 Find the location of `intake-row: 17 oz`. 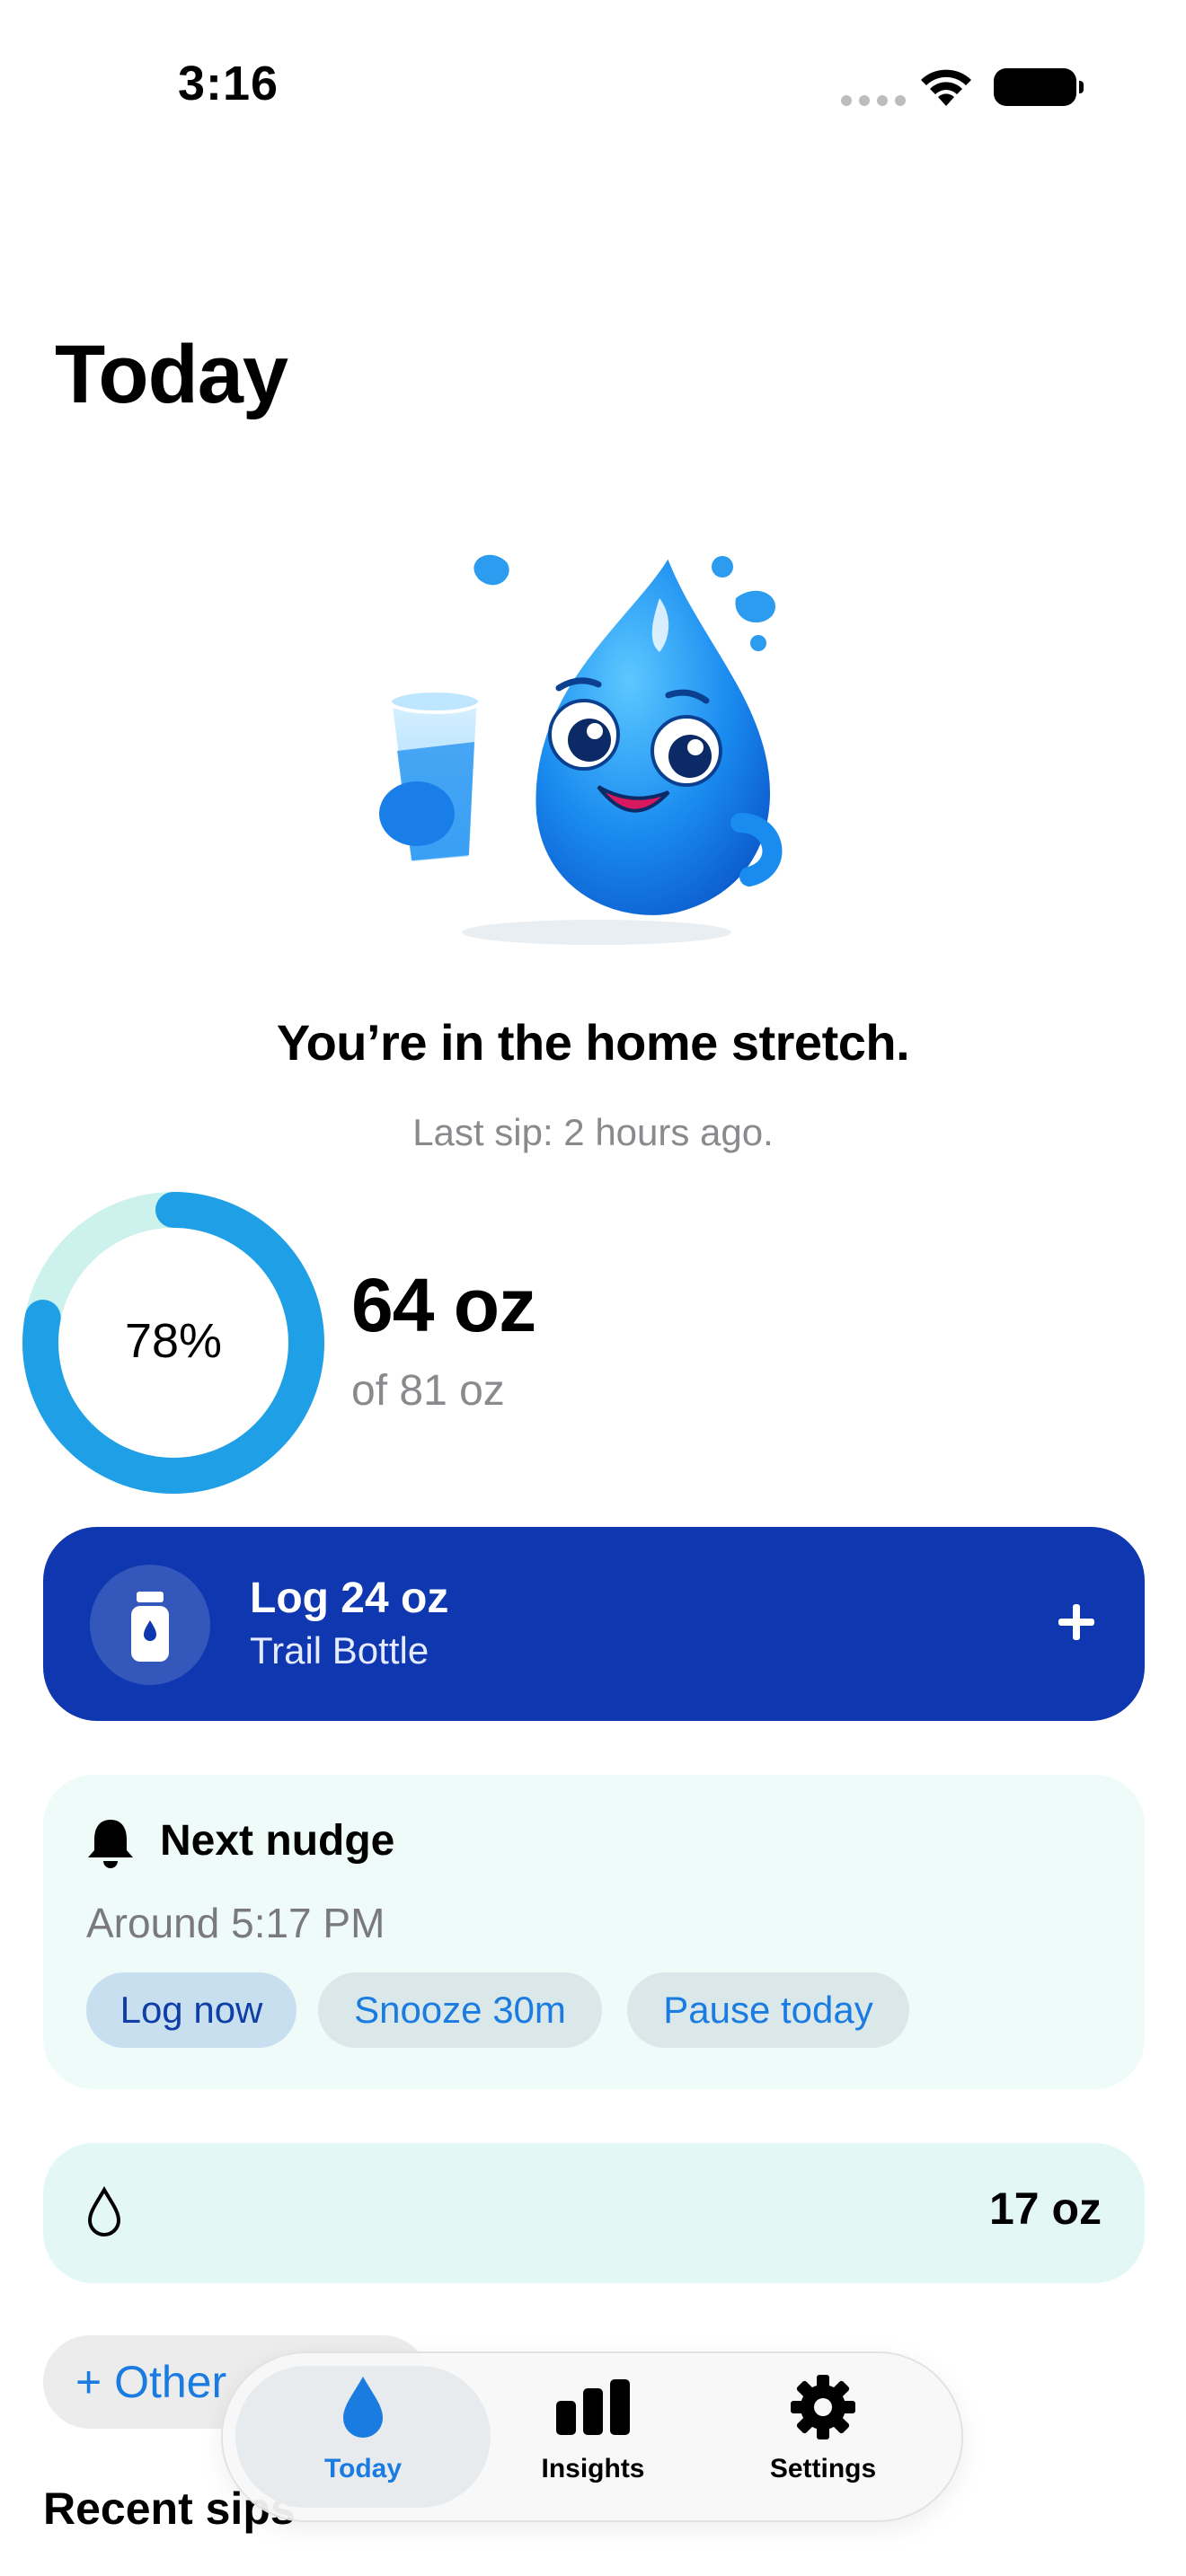

intake-row: 17 oz is located at coordinates (594, 2213).